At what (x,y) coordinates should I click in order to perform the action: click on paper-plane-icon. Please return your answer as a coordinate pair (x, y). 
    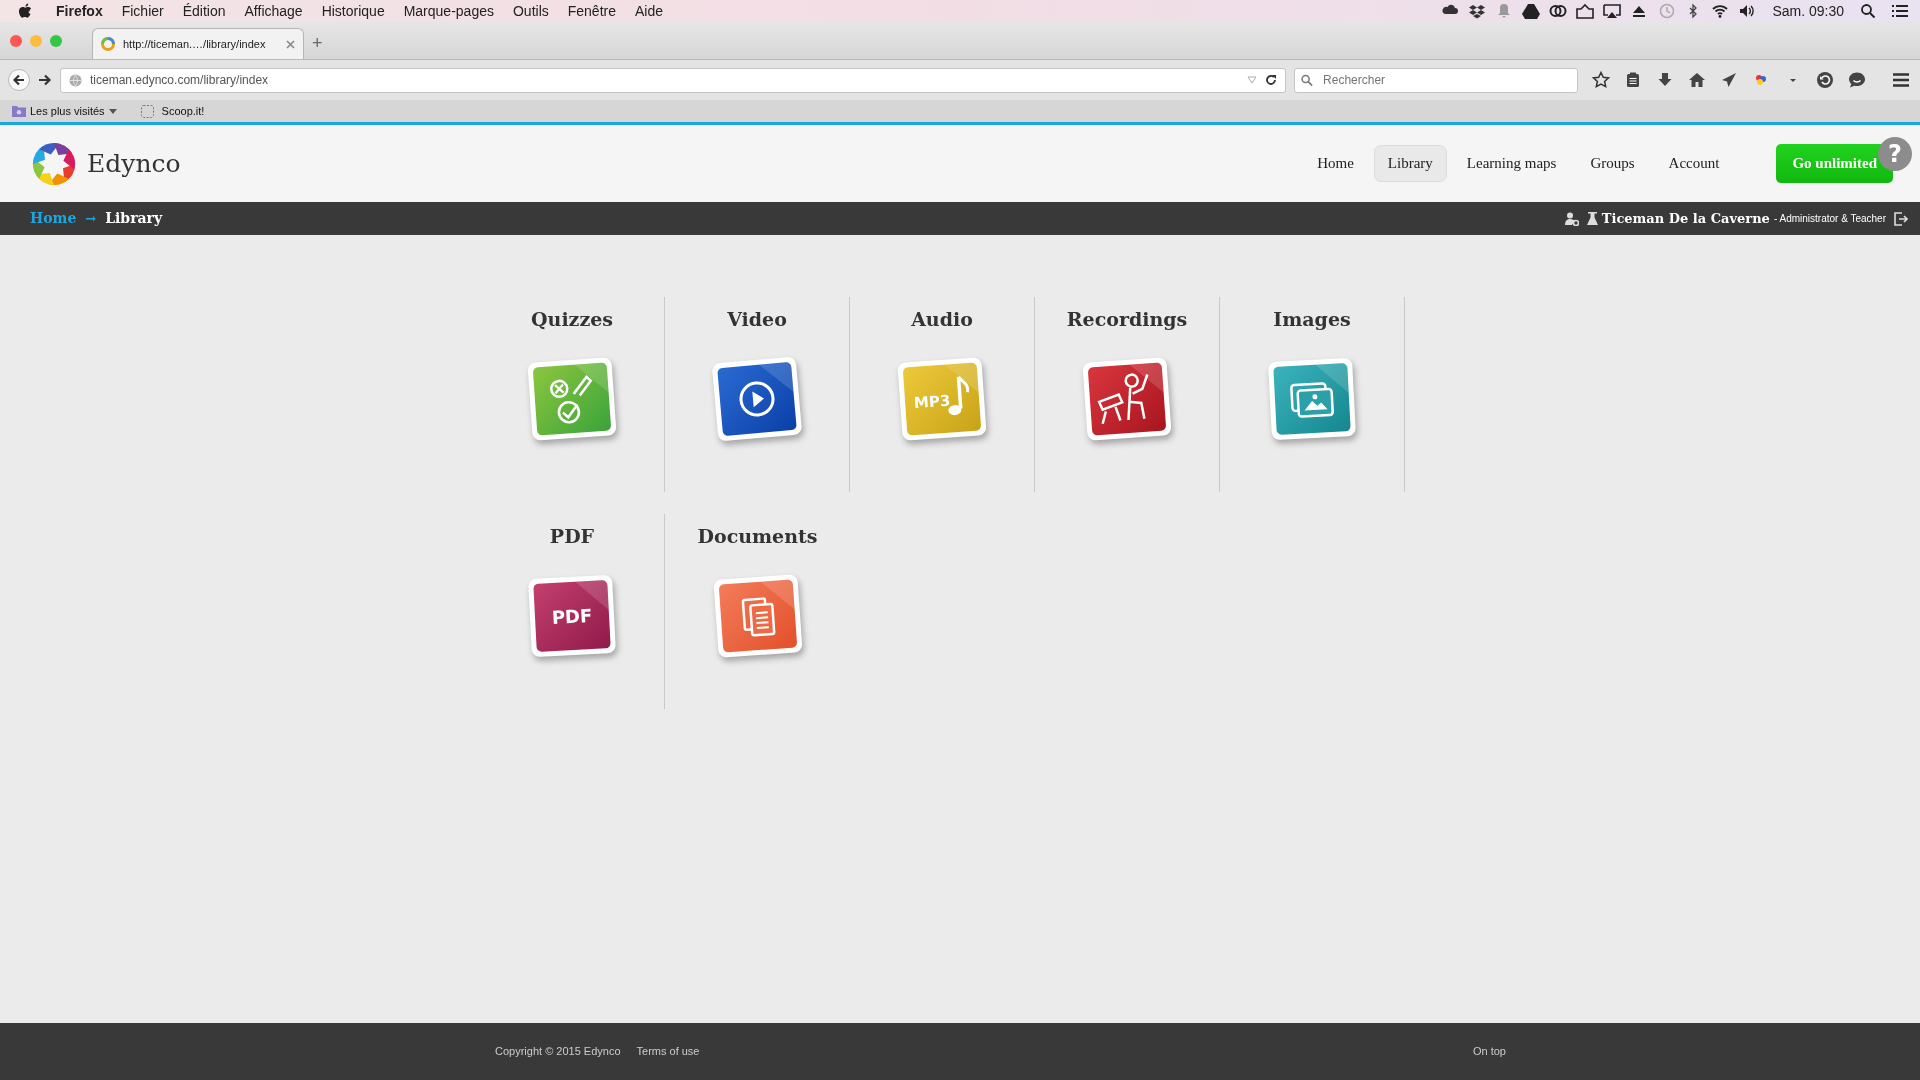
    Looking at the image, I should click on (1729, 80).